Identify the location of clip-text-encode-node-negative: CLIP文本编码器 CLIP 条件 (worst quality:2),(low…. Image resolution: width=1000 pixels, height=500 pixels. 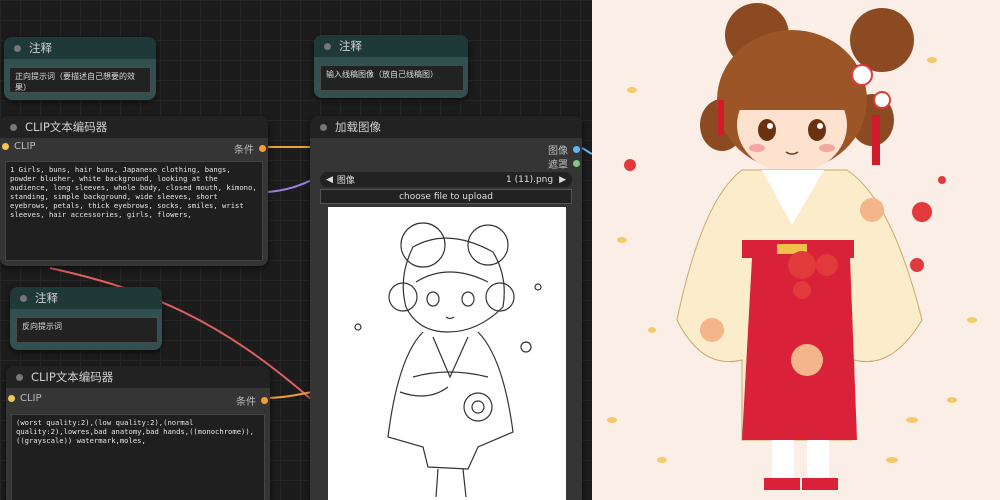
(138, 433).